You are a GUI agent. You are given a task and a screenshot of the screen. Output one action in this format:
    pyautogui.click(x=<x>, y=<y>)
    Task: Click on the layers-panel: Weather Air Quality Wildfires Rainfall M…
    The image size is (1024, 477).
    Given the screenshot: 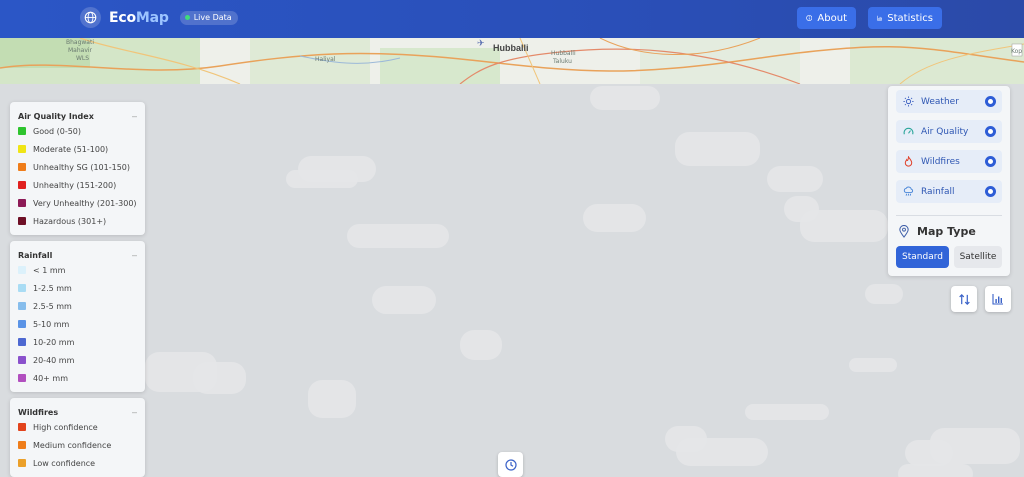 What is the action you would take?
    pyautogui.click(x=949, y=181)
    